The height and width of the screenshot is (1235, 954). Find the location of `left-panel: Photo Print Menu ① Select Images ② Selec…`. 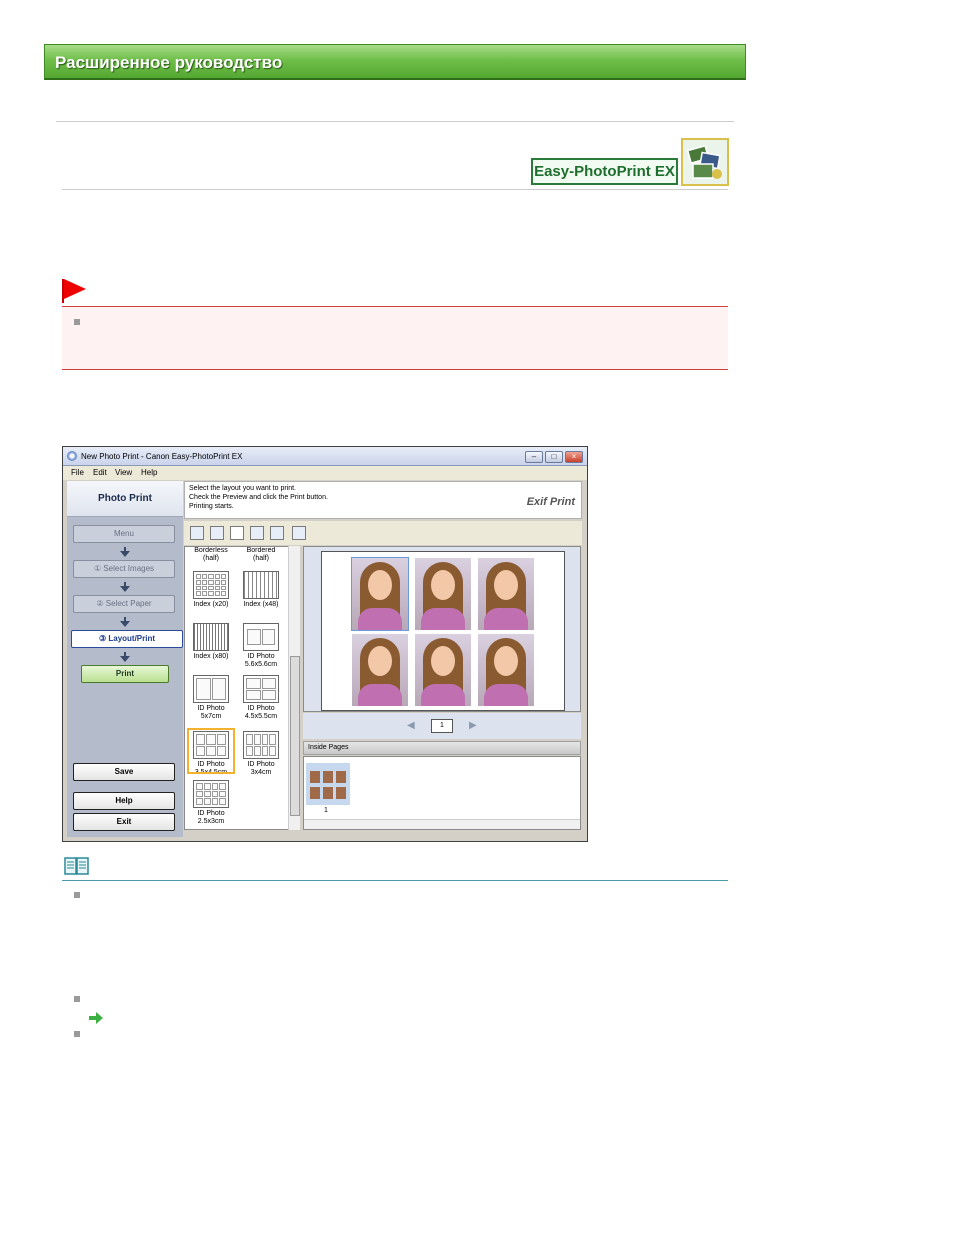

left-panel: Photo Print Menu ① Select Images ② Selec… is located at coordinates (125, 659).